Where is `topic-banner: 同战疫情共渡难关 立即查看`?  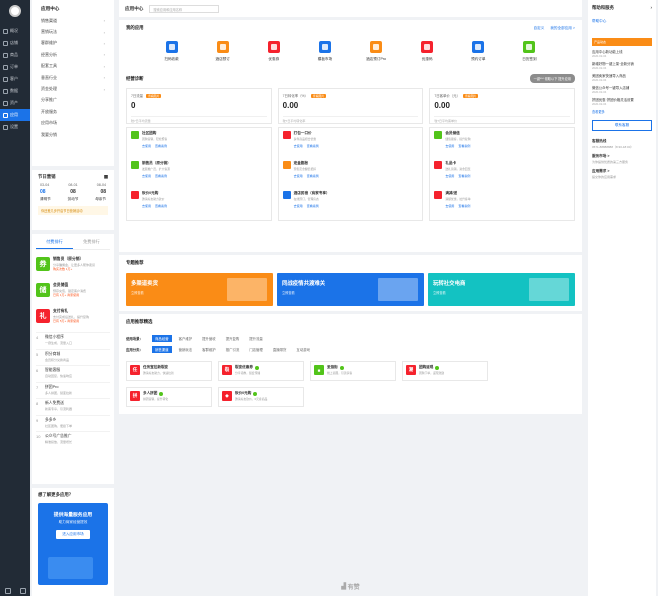 topic-banner: 同战疫情共渡难关 立即查看 is located at coordinates (350, 289).